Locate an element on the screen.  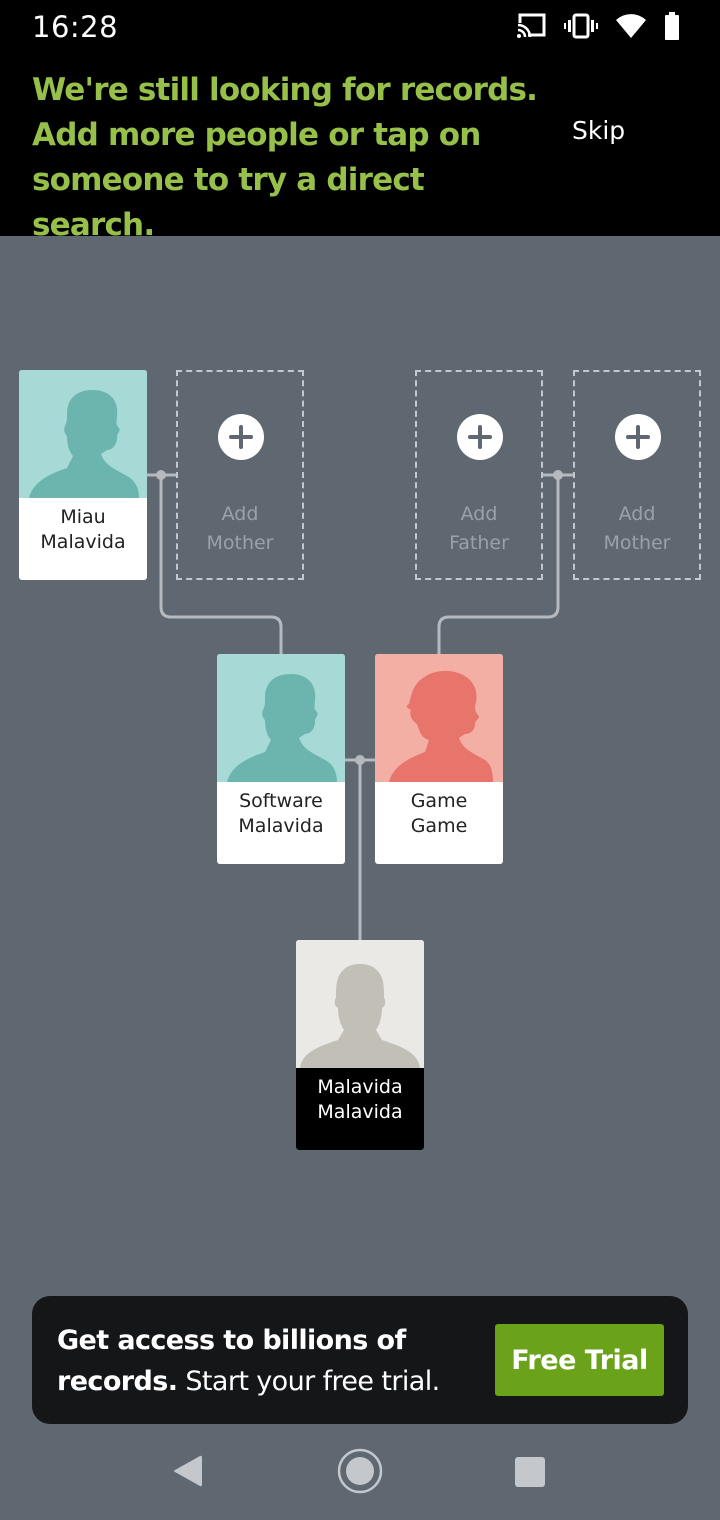
free-trial-button: Free Trial is located at coordinates (579, 1360).